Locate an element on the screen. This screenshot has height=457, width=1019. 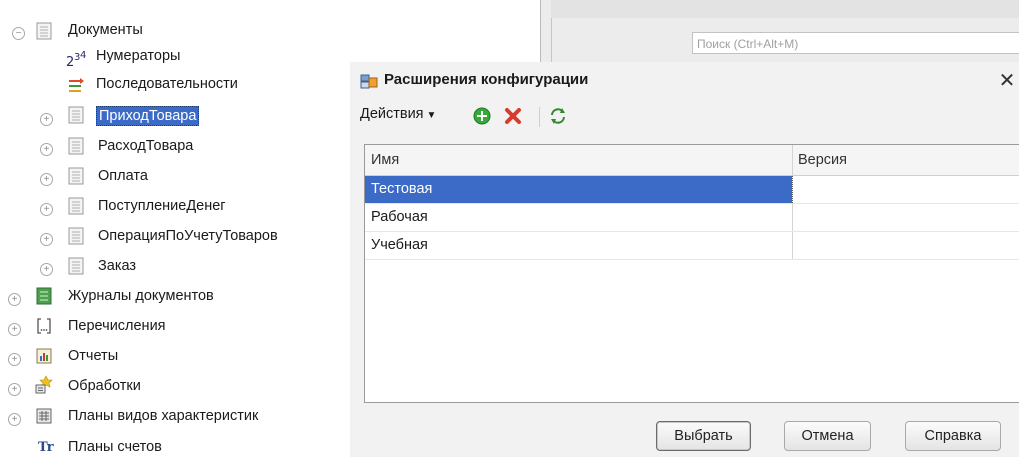
tree-item-doc: РасходТовара is located at coordinates (145, 146).